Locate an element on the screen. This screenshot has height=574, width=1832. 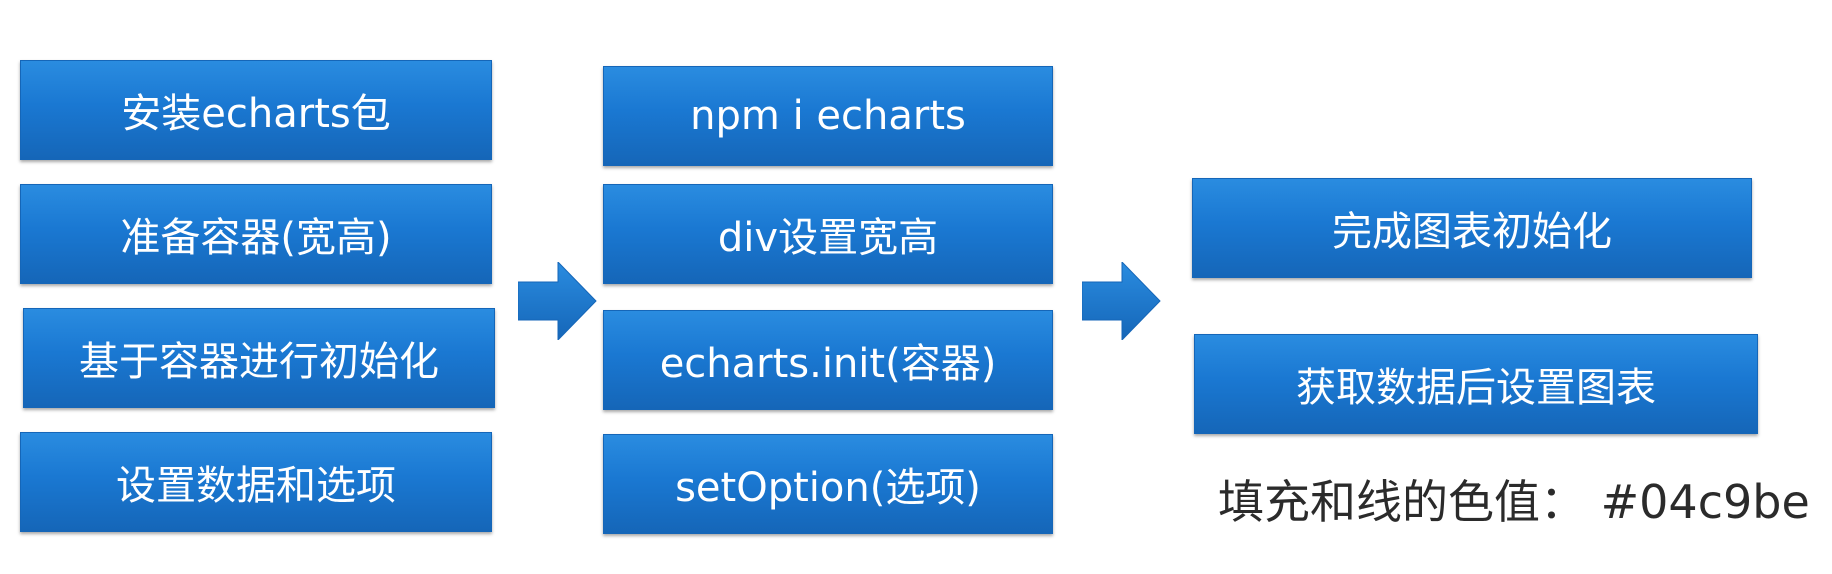
step-label: 基于容器进行初始化 is located at coordinates (259, 362).